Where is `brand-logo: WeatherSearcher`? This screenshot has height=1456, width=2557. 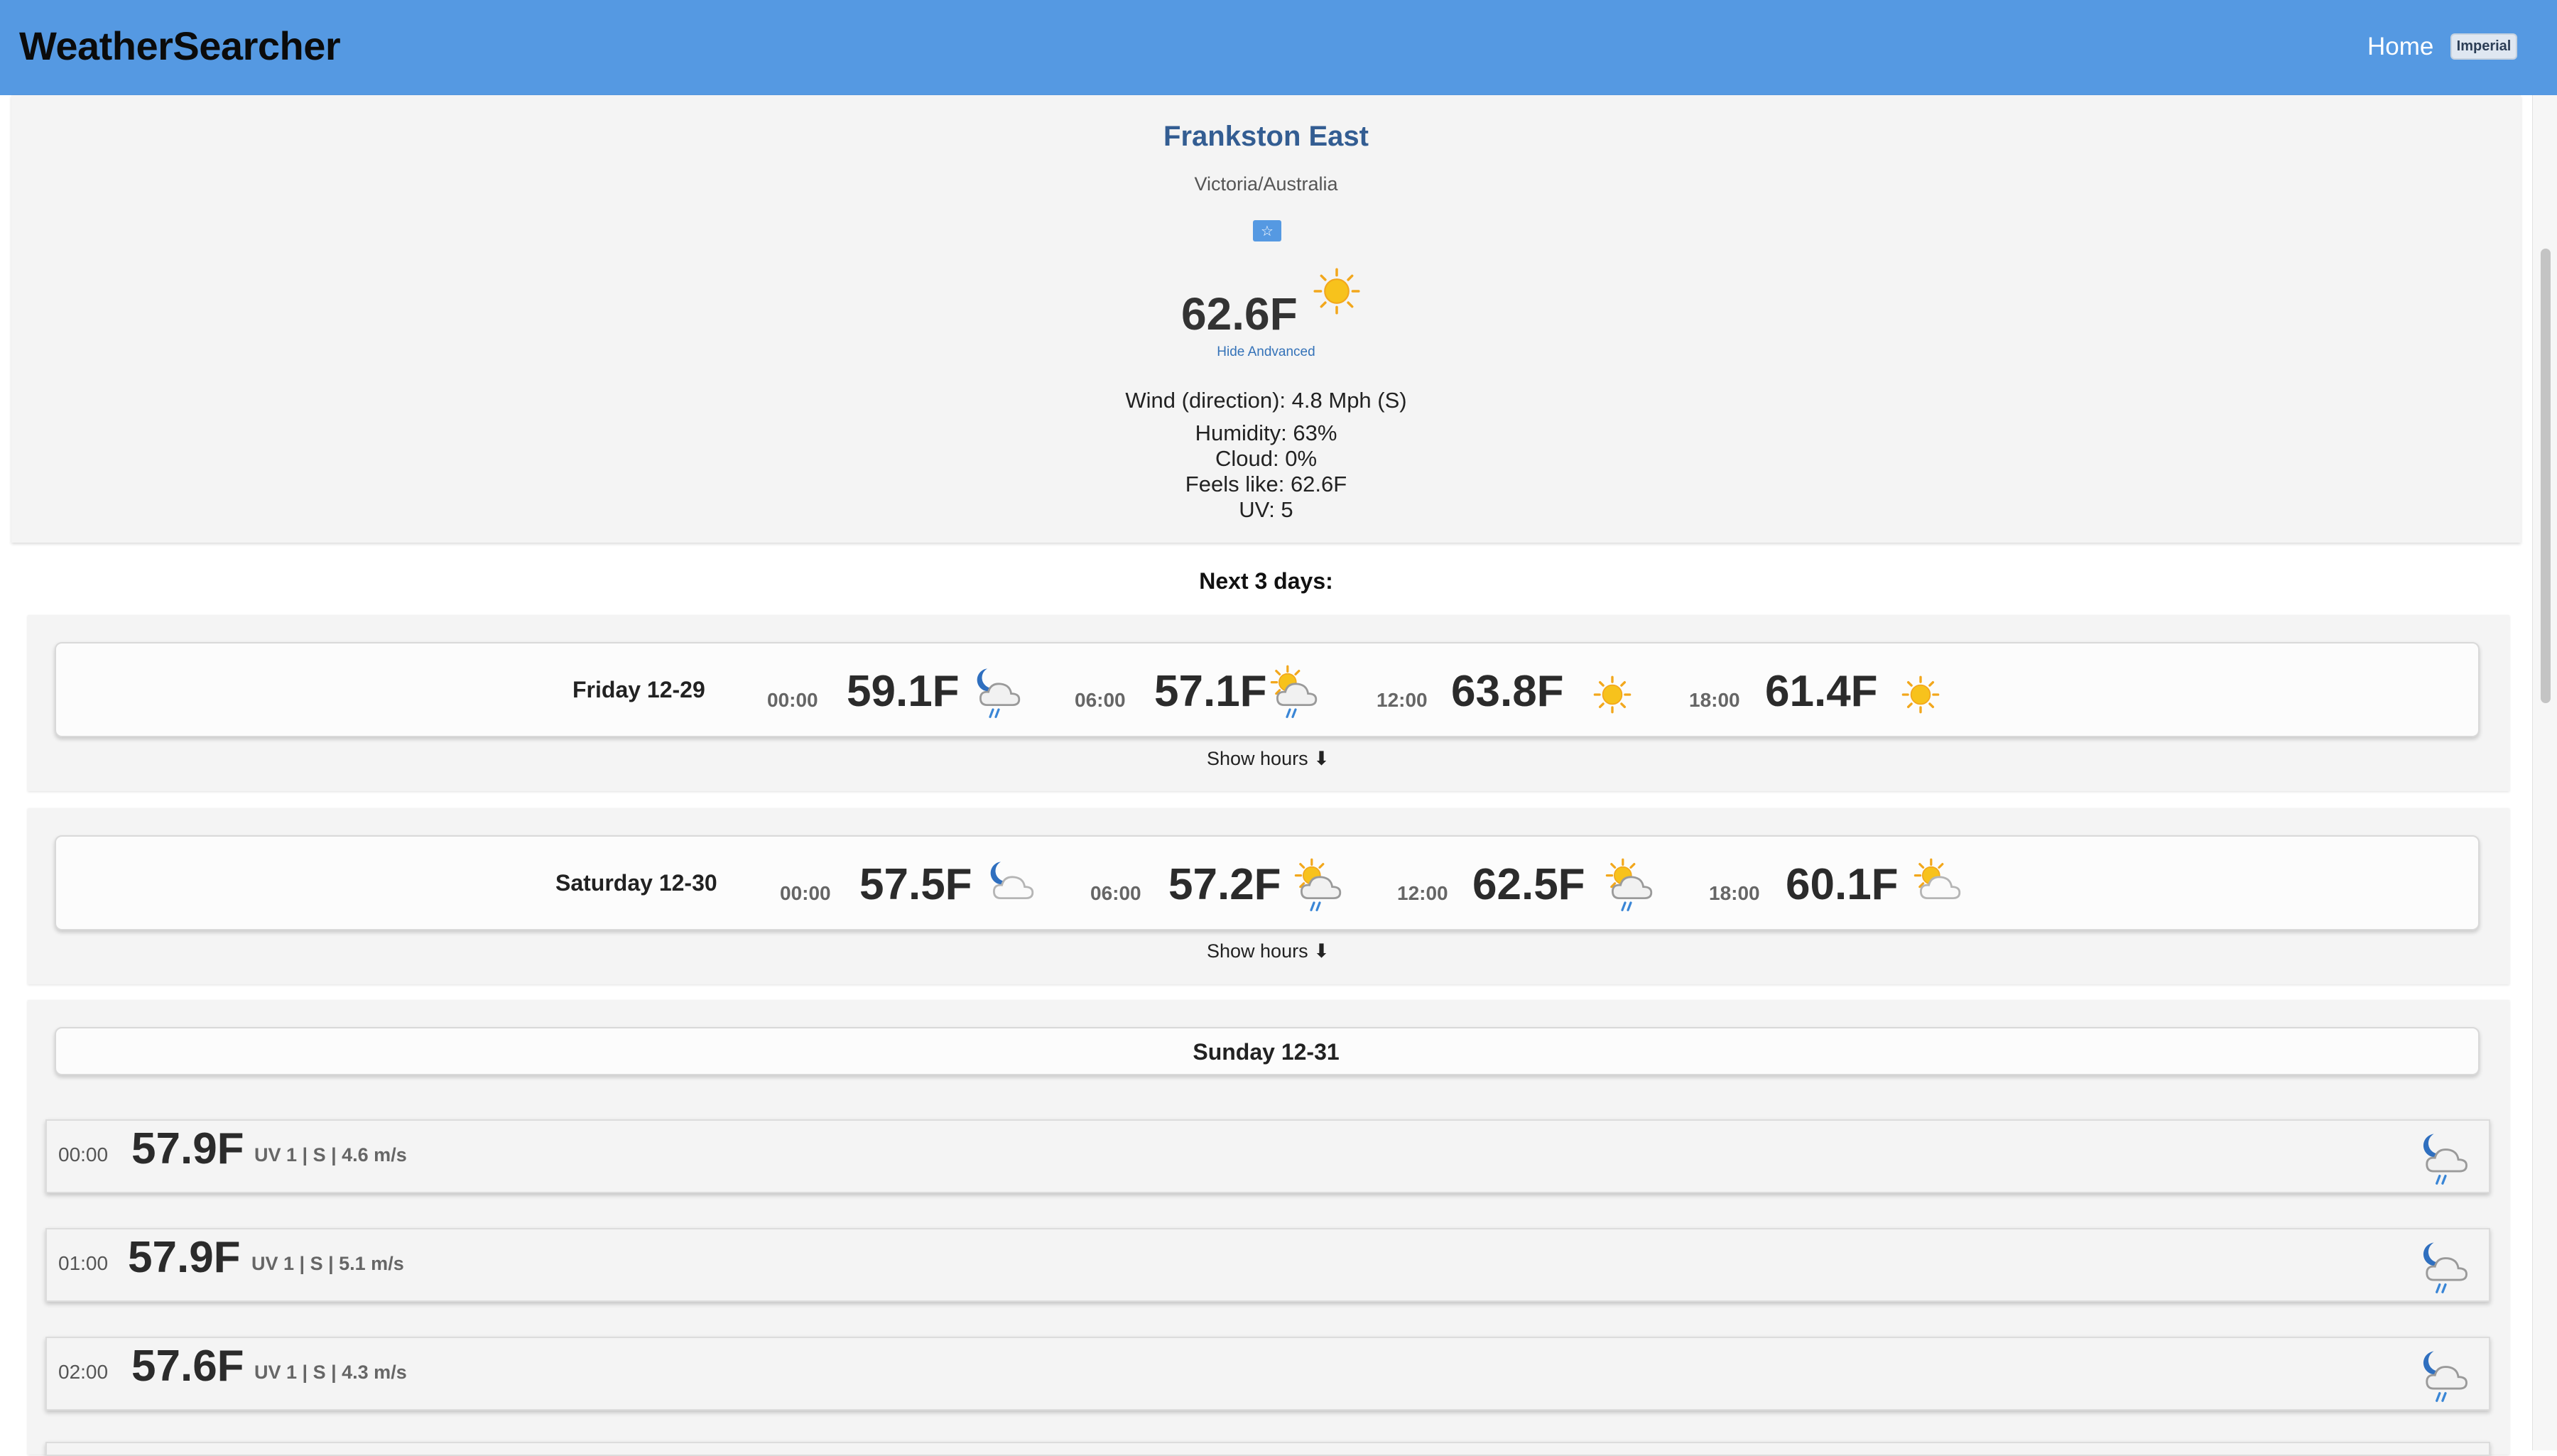
brand-logo: WeatherSearcher is located at coordinates (180, 46).